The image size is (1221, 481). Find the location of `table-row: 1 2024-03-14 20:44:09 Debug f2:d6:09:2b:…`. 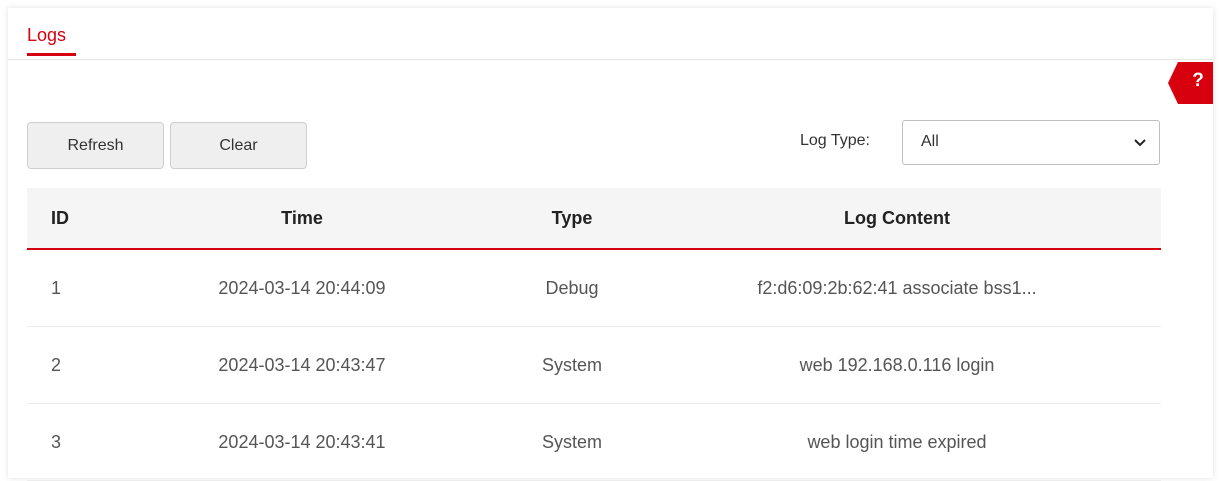

table-row: 1 2024-03-14 20:44:09 Debug f2:d6:09:2b:… is located at coordinates (594, 288).